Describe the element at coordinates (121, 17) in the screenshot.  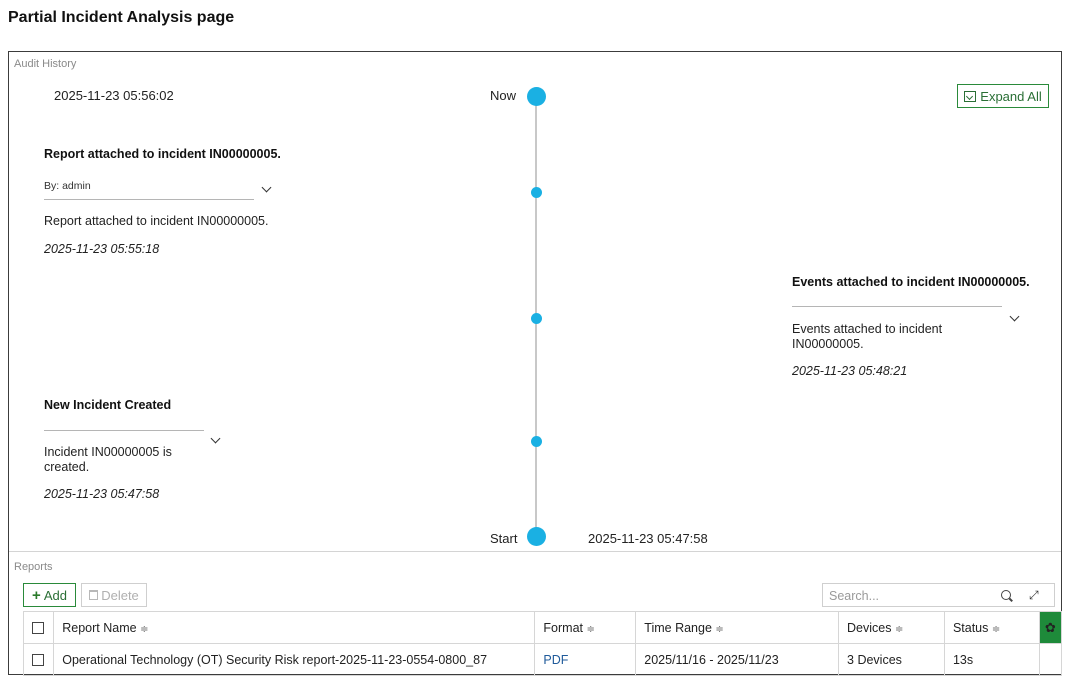
I see `page-title: Partial Incident Analysis page` at that location.